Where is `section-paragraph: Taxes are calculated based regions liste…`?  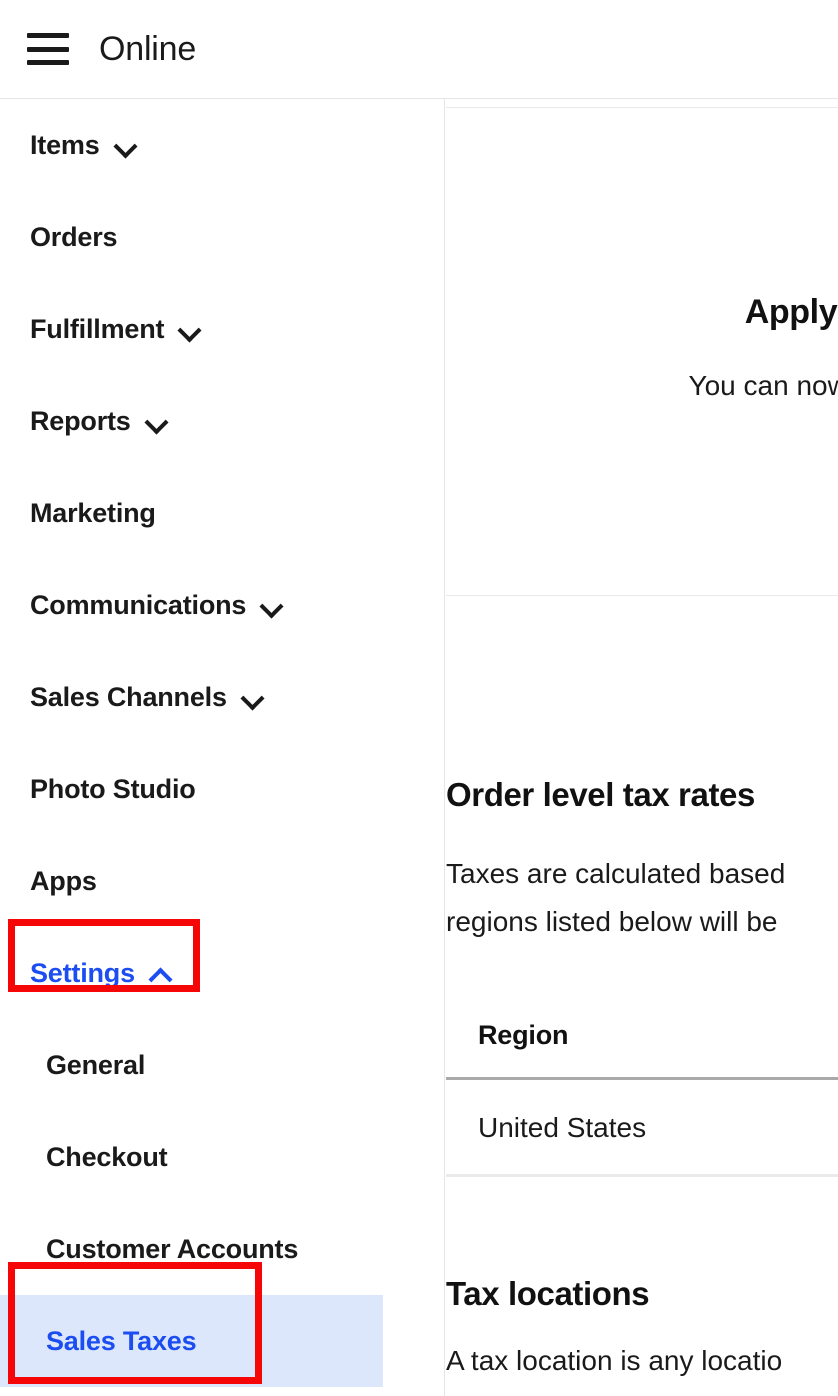 section-paragraph: Taxes are calculated based regions liste… is located at coordinates (616, 898).